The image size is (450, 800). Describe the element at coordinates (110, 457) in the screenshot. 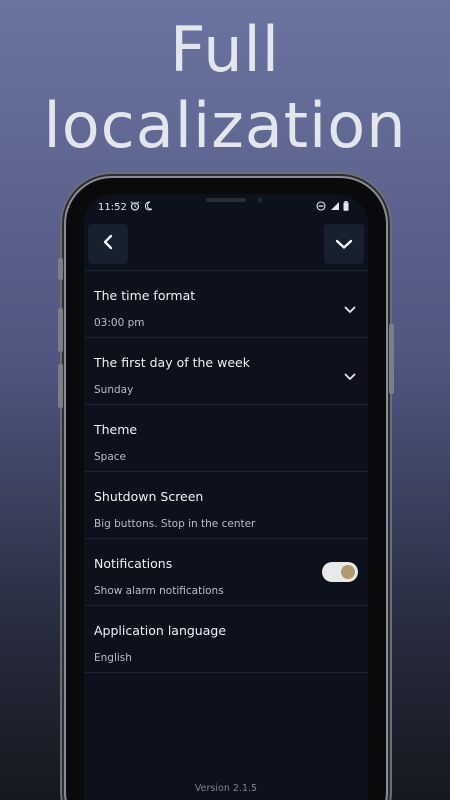

I see `setting-value: Space` at that location.